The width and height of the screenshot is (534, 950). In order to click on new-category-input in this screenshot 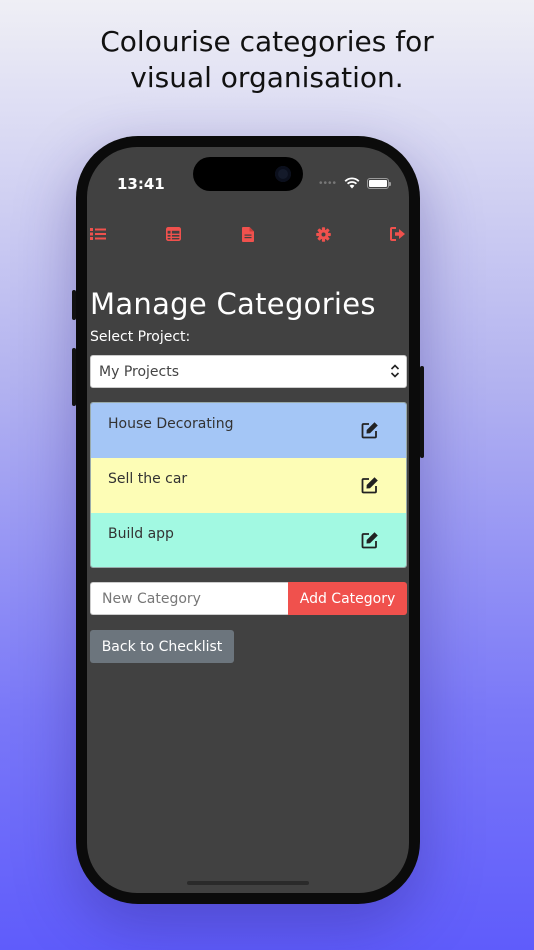, I will do `click(189, 598)`.